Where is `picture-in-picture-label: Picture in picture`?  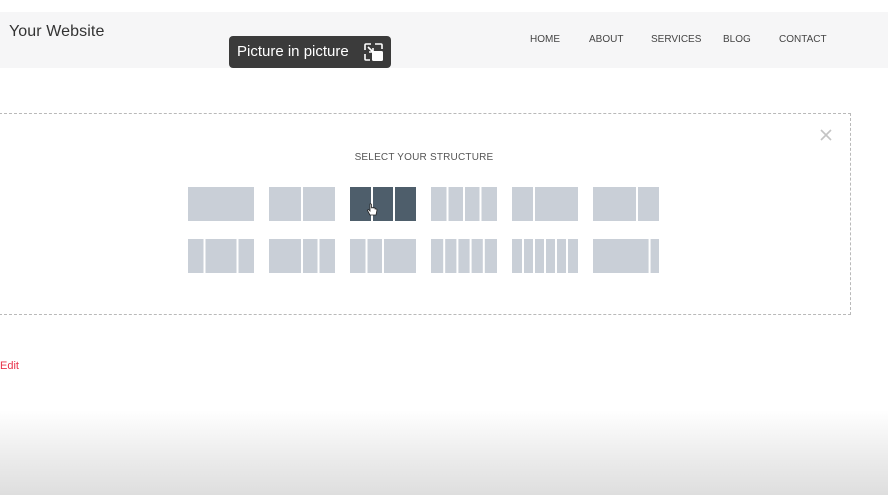
picture-in-picture-label: Picture in picture is located at coordinates (293, 51).